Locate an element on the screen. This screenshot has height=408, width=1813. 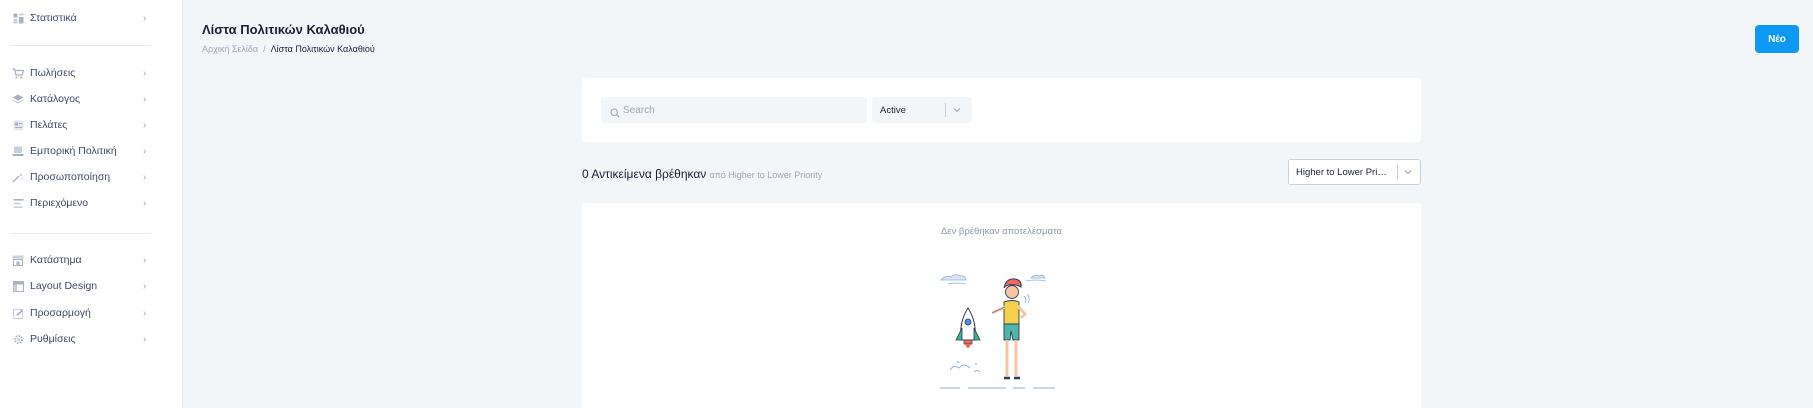
sidebar-item-personalization: Προσωποποίηση › is located at coordinates (80, 177).